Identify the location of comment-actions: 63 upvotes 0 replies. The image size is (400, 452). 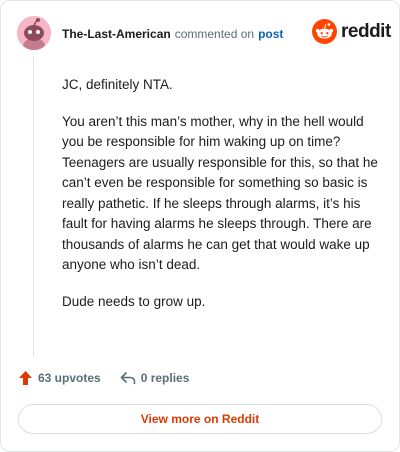
(103, 378).